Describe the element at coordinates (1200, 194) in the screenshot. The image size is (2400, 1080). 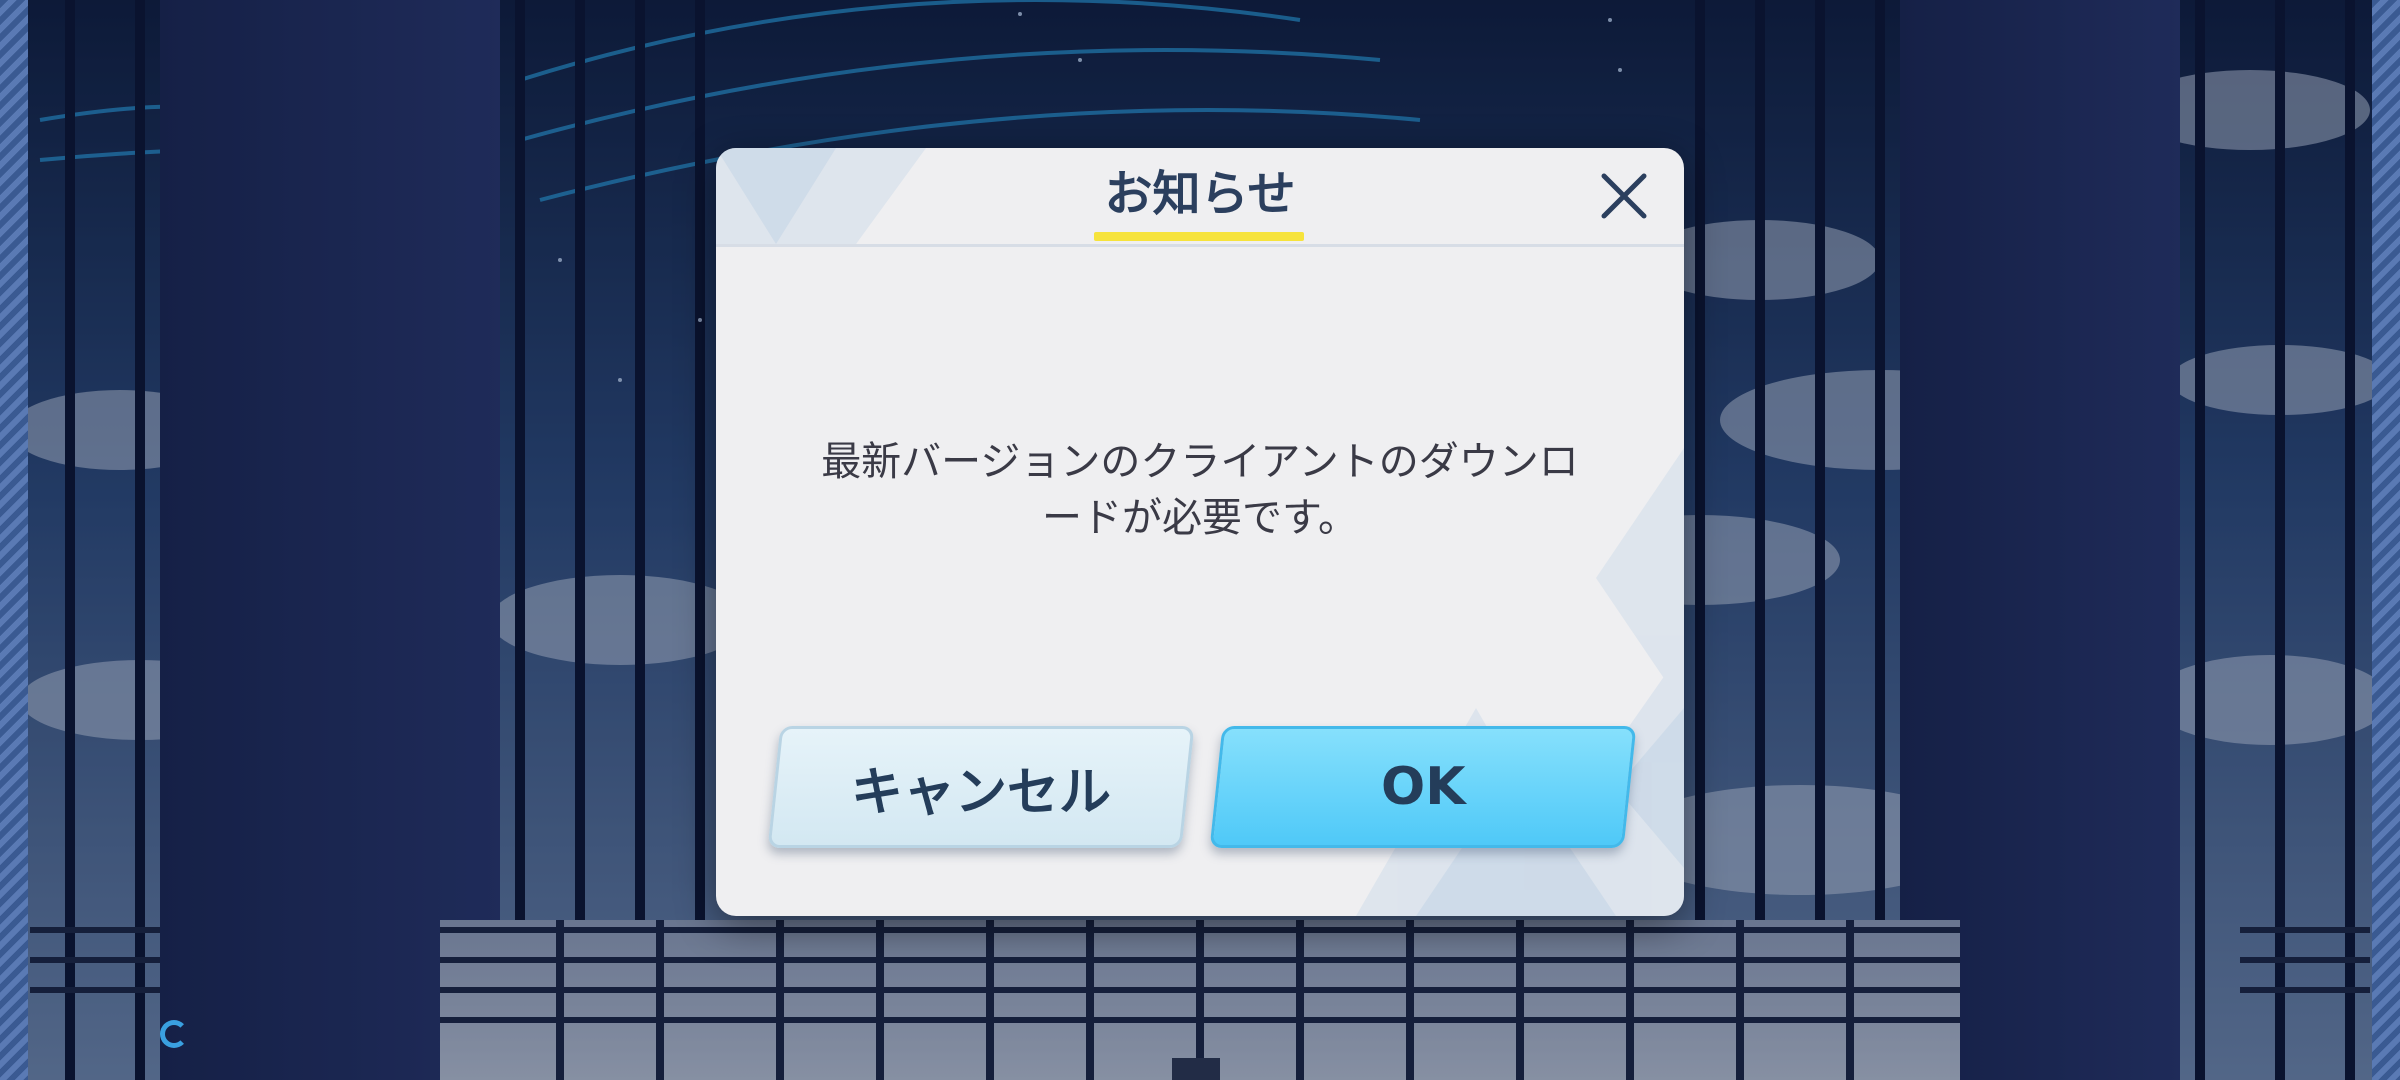
I see `dialog-title: お知らせ` at that location.